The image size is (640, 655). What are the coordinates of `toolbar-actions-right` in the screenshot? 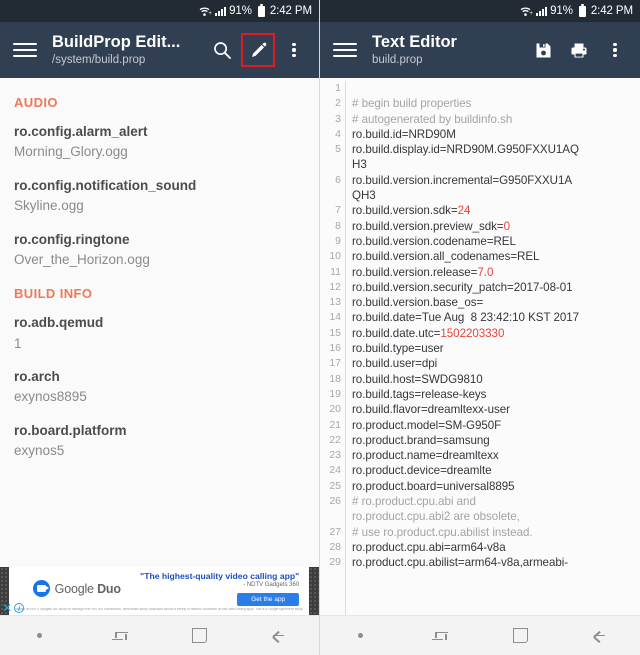 It's located at (579, 50).